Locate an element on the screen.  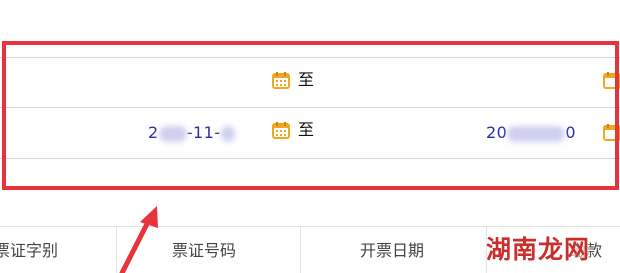
table-header-ticket-type: 票证字别 is located at coordinates (29, 251).